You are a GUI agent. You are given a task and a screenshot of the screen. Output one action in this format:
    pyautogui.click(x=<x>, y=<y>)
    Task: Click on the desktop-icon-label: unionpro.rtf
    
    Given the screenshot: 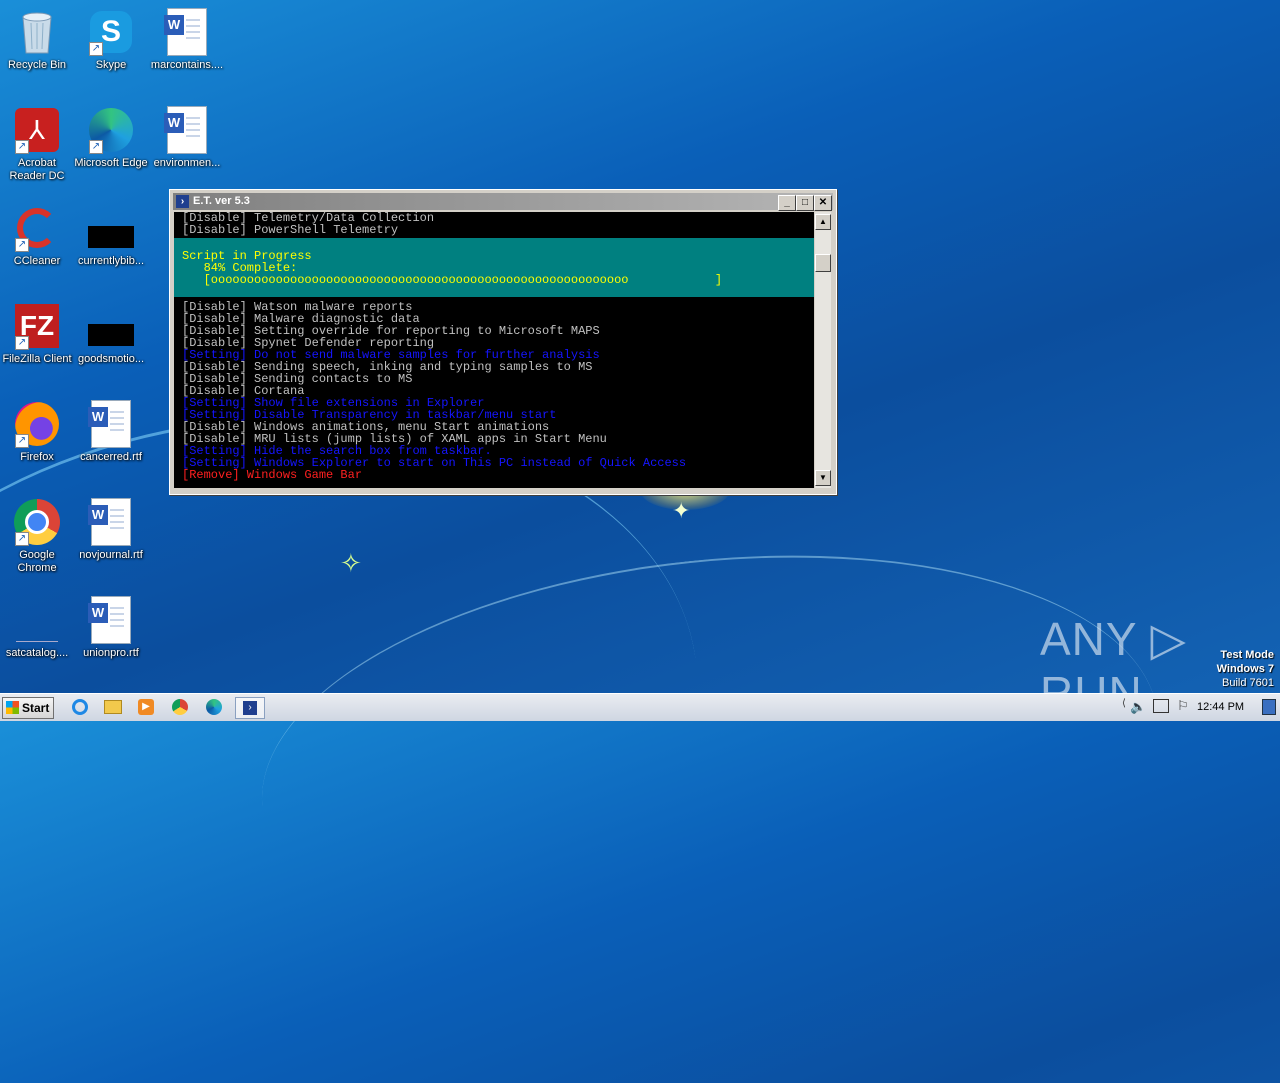 What is the action you would take?
    pyautogui.click(x=111, y=653)
    